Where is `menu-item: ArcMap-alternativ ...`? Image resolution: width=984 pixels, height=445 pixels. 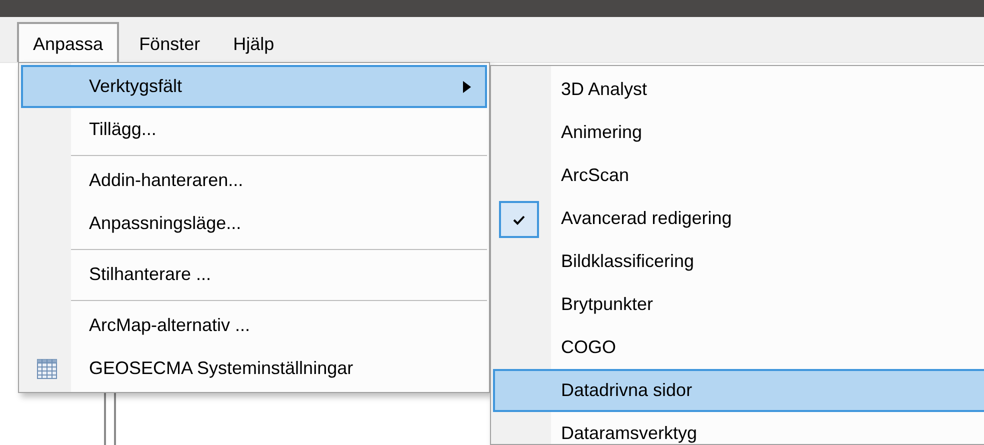
menu-item: ArcMap-alternativ ... is located at coordinates (254, 325).